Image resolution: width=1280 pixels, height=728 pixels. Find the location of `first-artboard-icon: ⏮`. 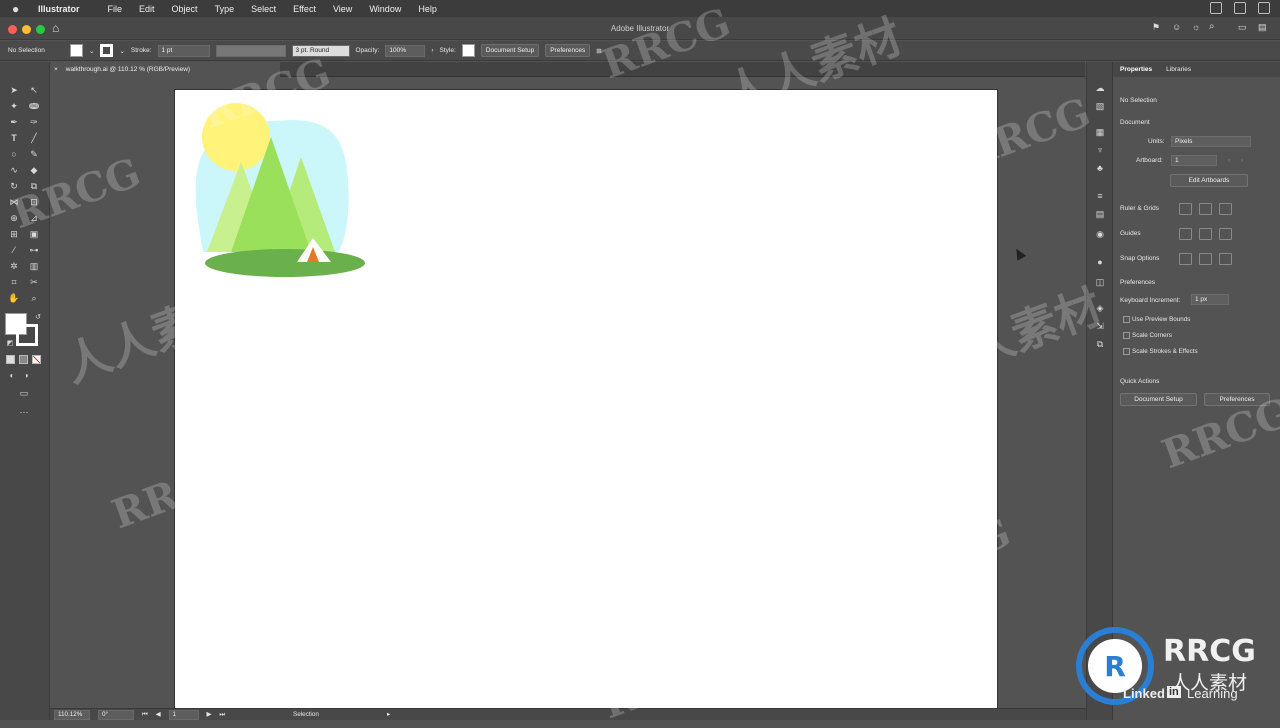

first-artboard-icon: ⏮ is located at coordinates (145, 715).